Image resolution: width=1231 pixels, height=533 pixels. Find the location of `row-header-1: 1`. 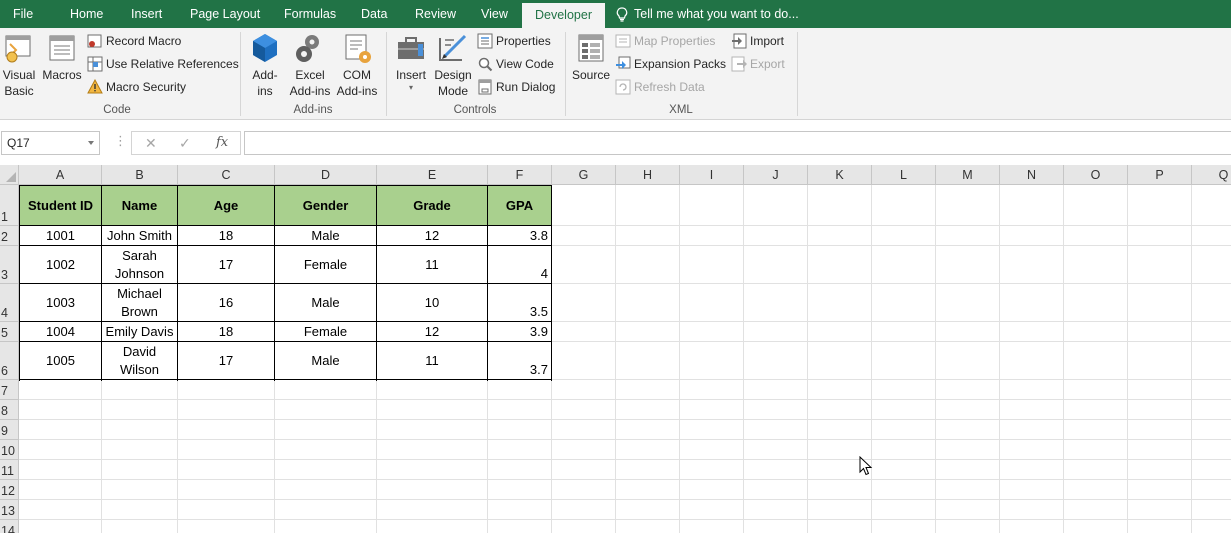

row-header-1: 1 is located at coordinates (9, 205).